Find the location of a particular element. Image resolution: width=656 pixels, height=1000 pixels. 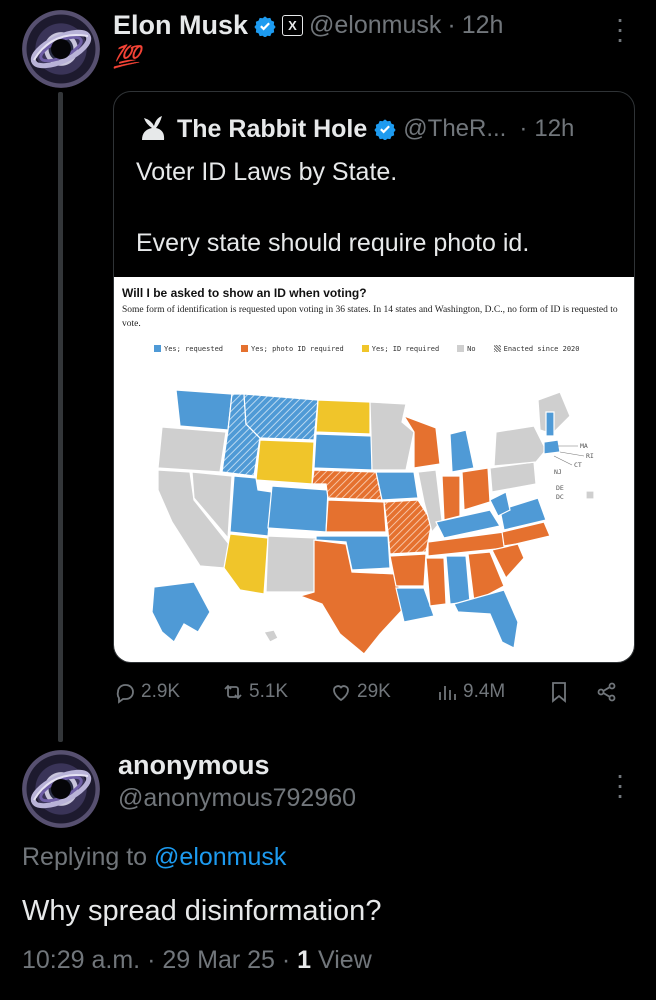

x-affiliation-badge: X is located at coordinates (293, 25).